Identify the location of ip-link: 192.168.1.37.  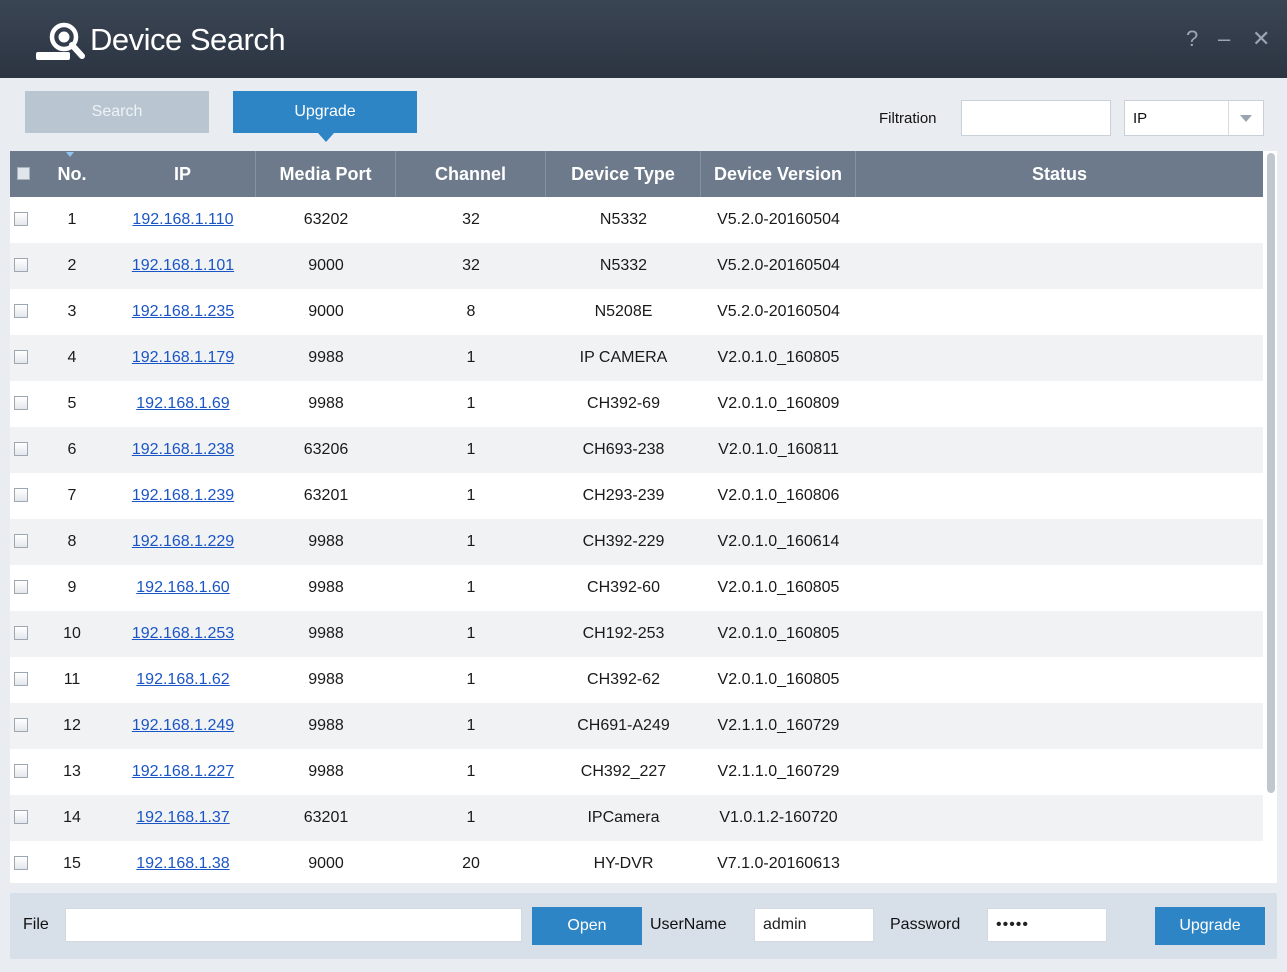
(183, 818).